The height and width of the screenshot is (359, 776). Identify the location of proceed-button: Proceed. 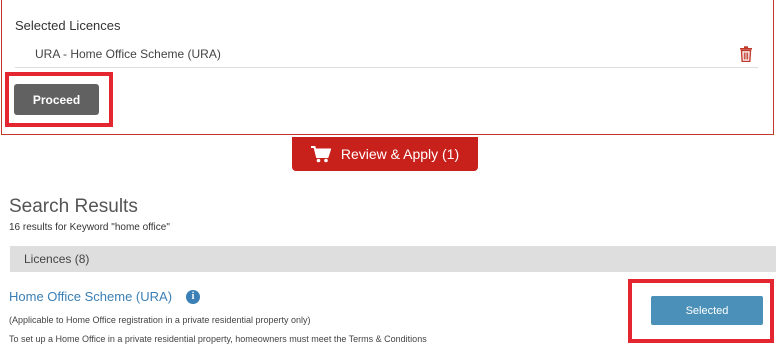
(56, 99).